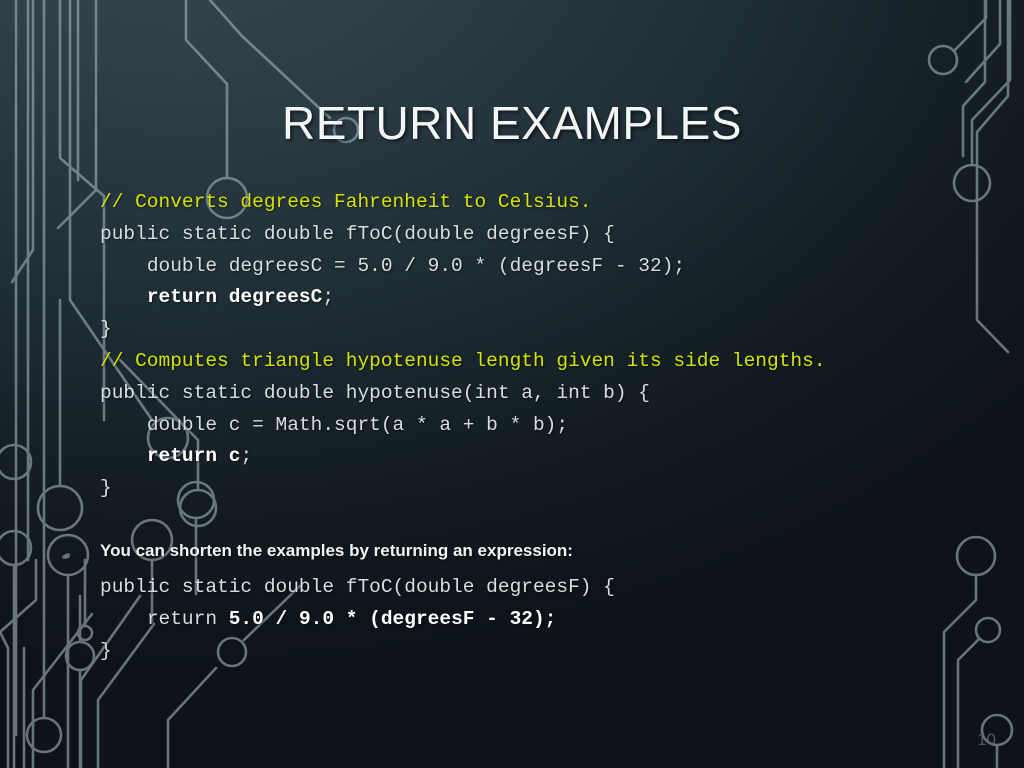  I want to click on code-line: double c = Math.sqrt(a * a + b * b);, so click(540, 426).